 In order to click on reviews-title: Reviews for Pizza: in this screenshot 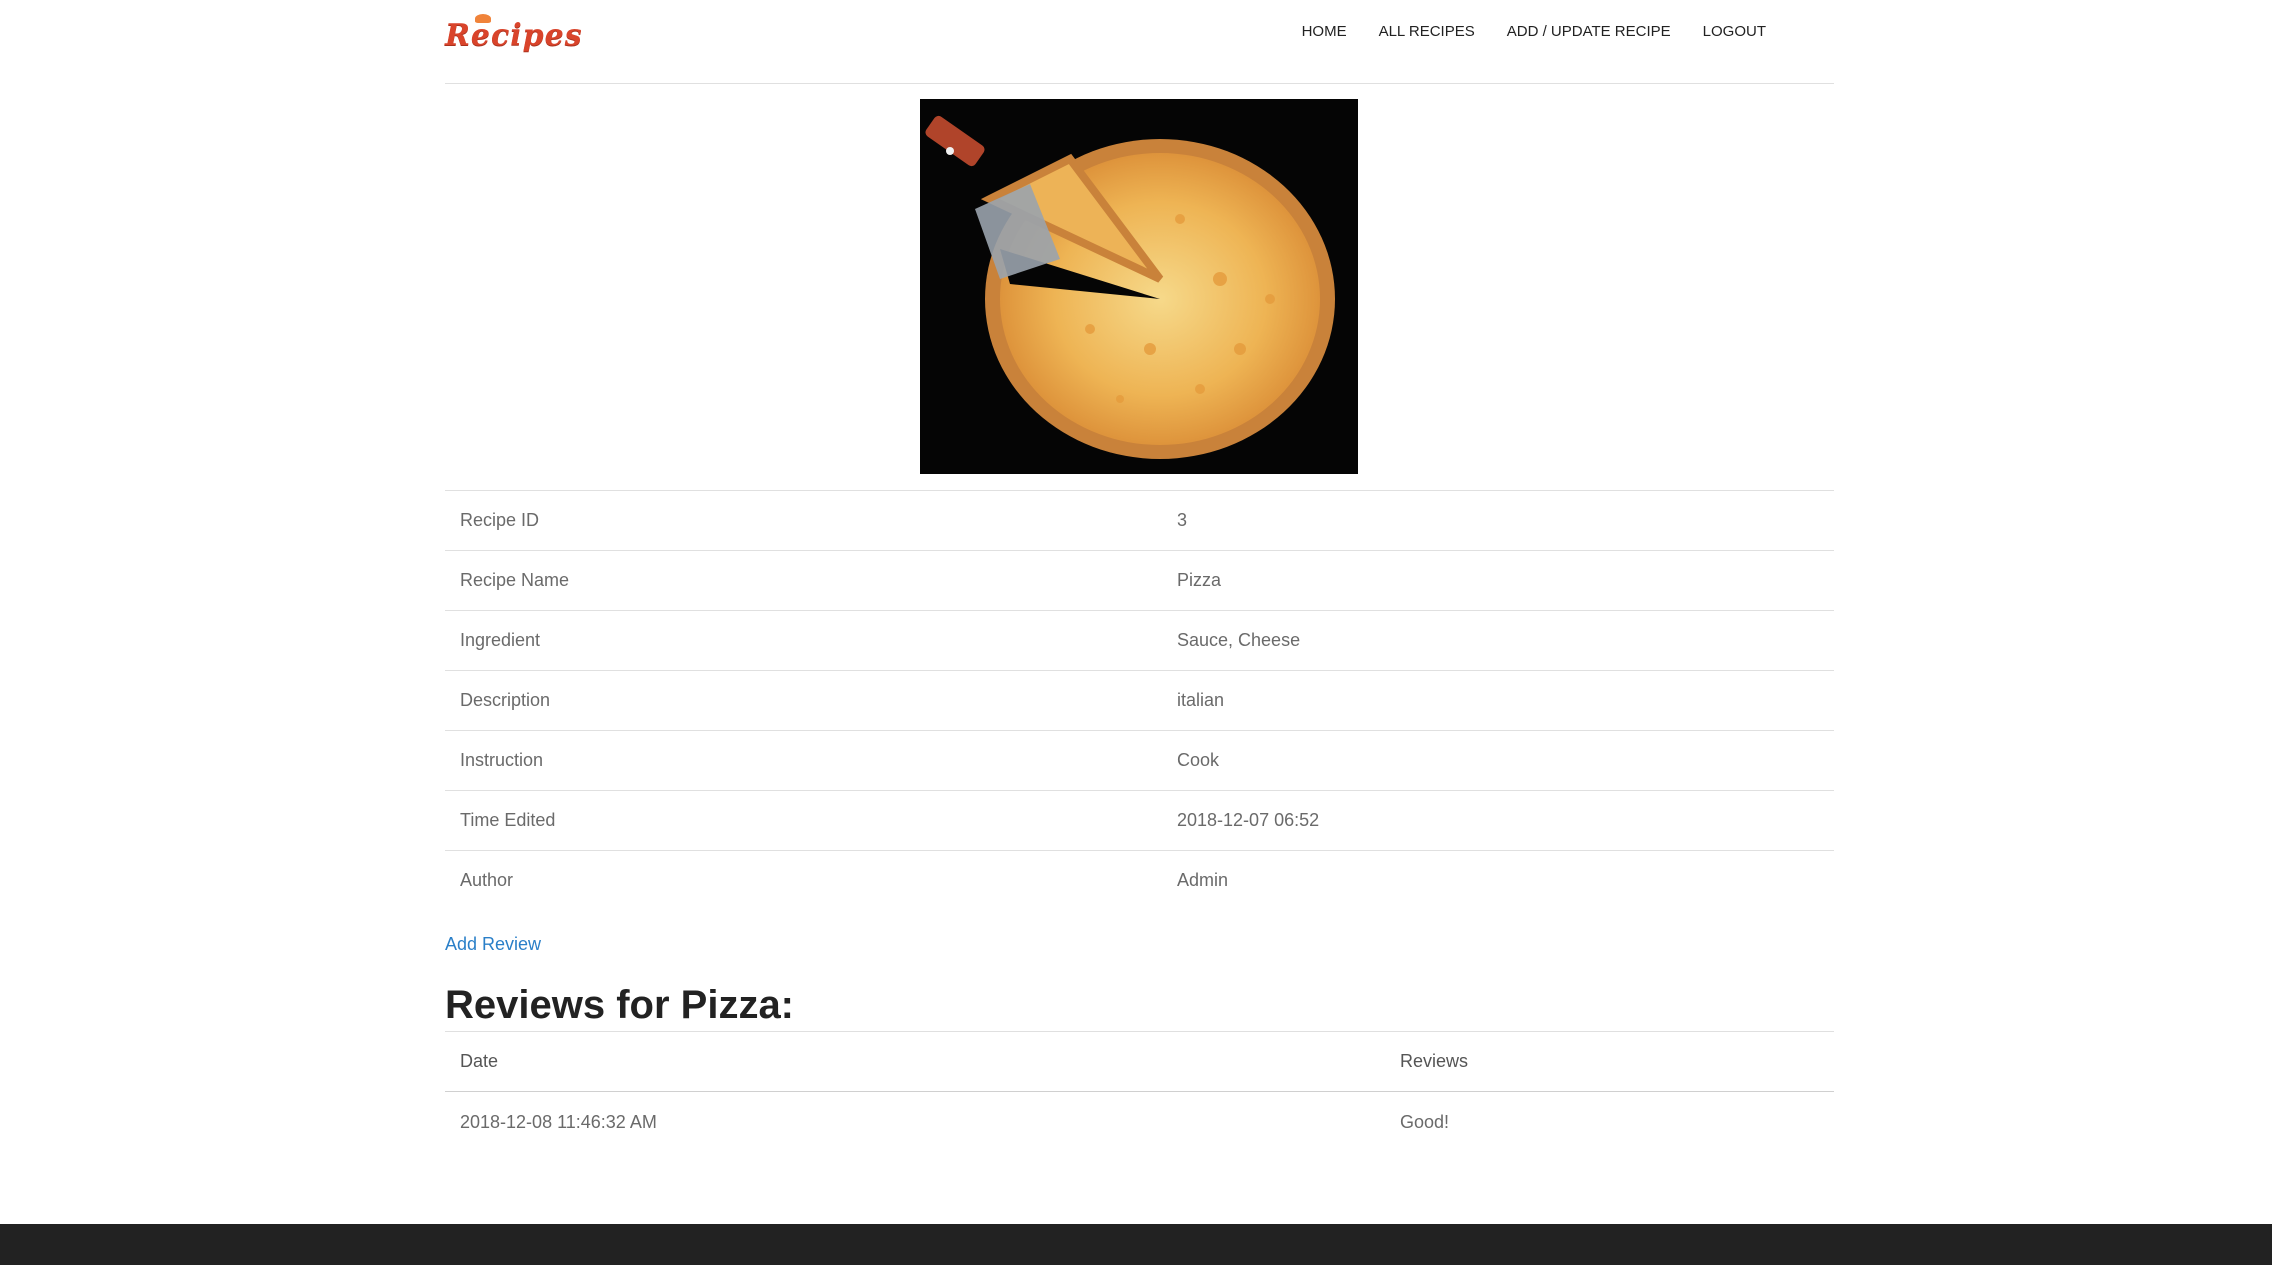, I will do `click(1139, 1006)`.